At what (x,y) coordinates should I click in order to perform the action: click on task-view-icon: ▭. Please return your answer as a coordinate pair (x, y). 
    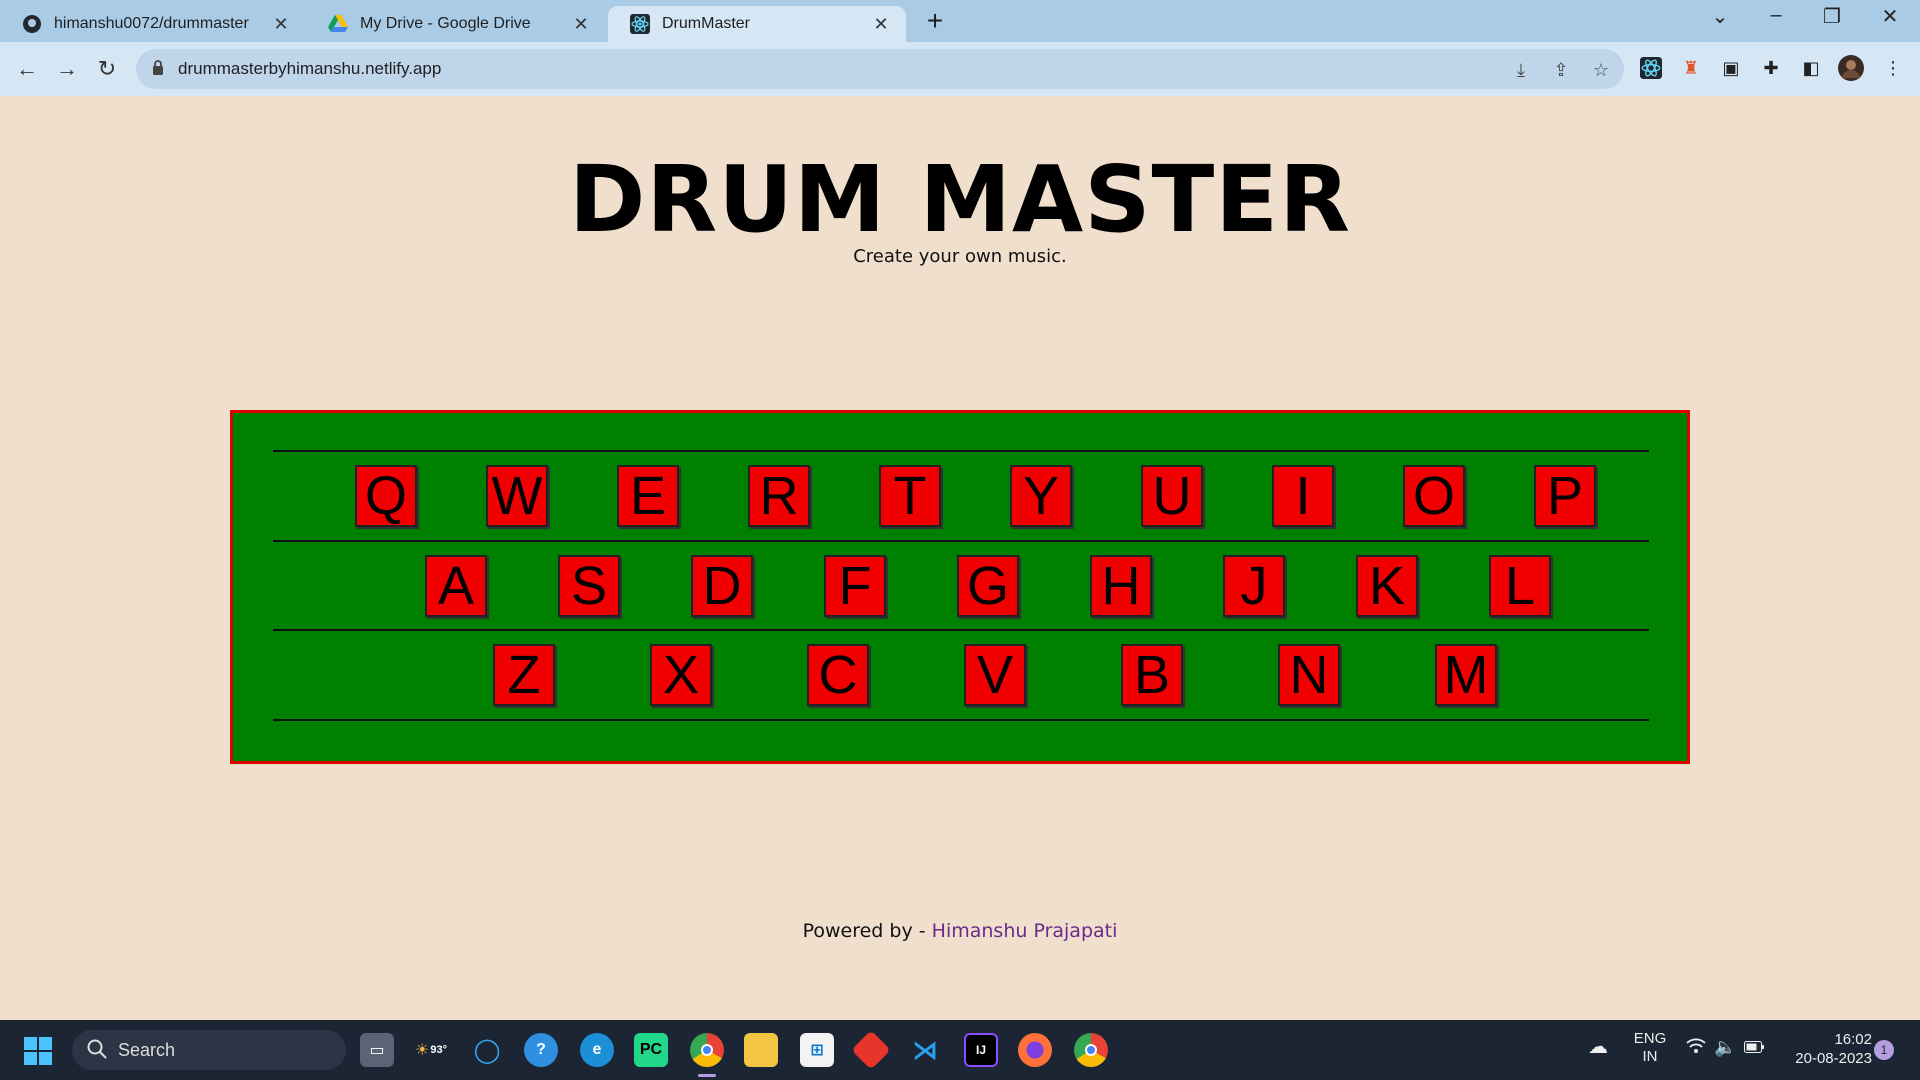
    Looking at the image, I should click on (377, 1050).